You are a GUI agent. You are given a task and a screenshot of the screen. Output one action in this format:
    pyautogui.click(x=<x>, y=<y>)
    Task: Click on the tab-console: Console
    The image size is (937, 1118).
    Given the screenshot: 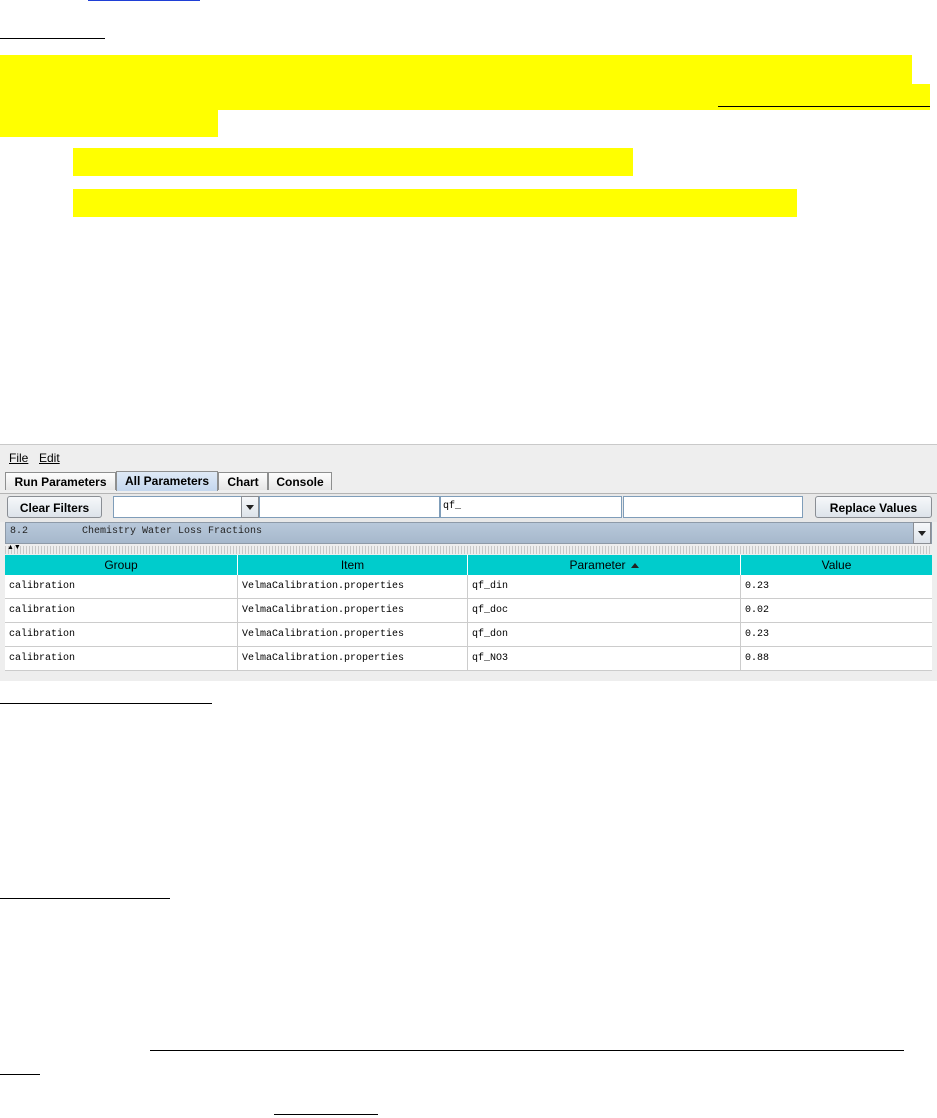 What is the action you would take?
    pyautogui.click(x=300, y=481)
    